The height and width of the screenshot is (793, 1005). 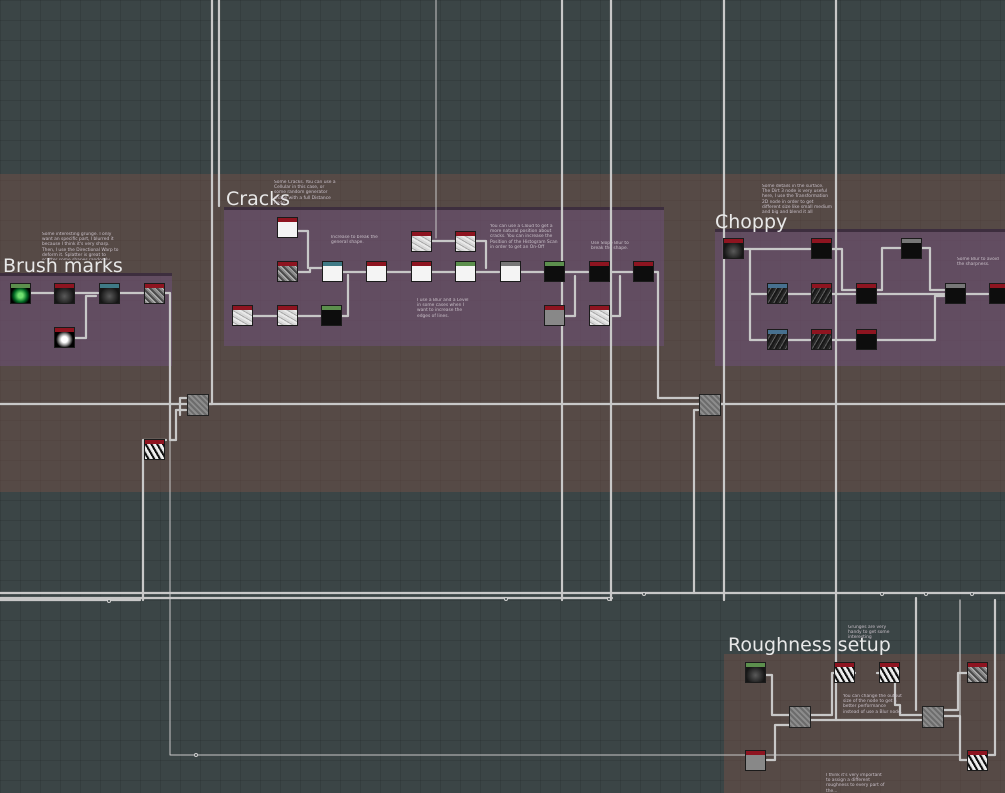 I want to click on node-cr-cellular, so click(x=287, y=227).